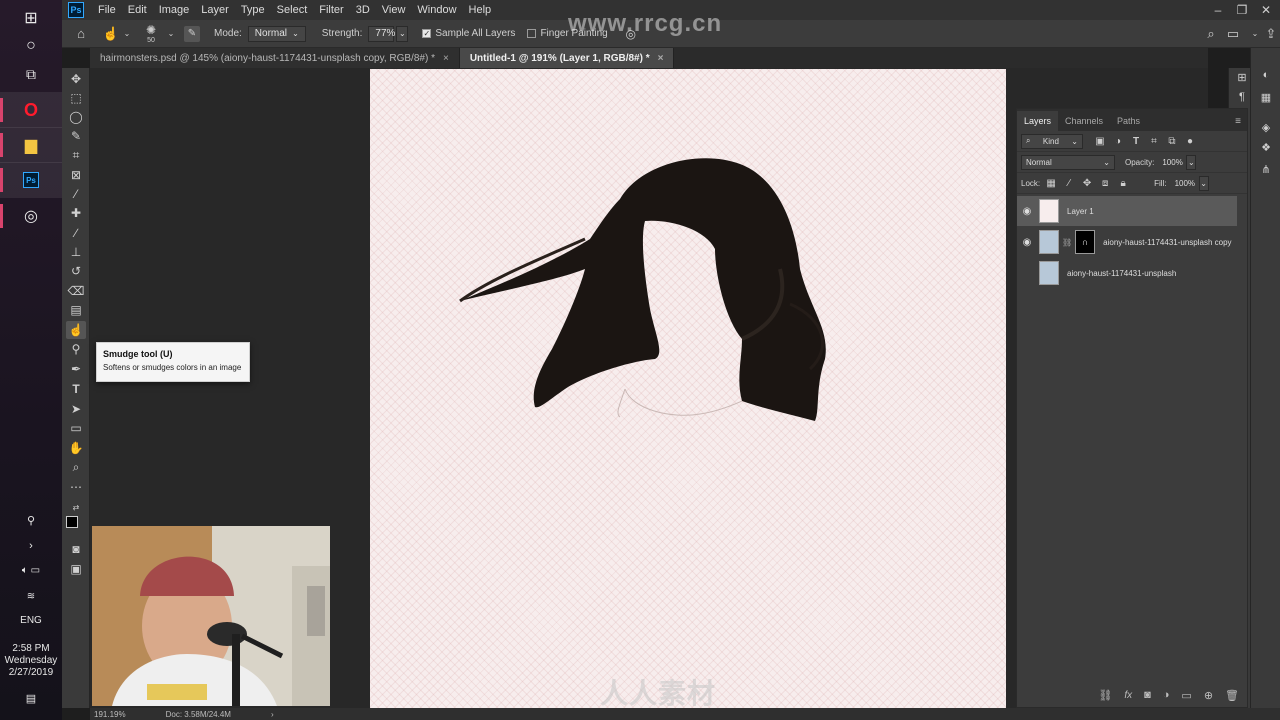 The height and width of the screenshot is (720, 1280). I want to click on app-icon: ◎, so click(31, 216).